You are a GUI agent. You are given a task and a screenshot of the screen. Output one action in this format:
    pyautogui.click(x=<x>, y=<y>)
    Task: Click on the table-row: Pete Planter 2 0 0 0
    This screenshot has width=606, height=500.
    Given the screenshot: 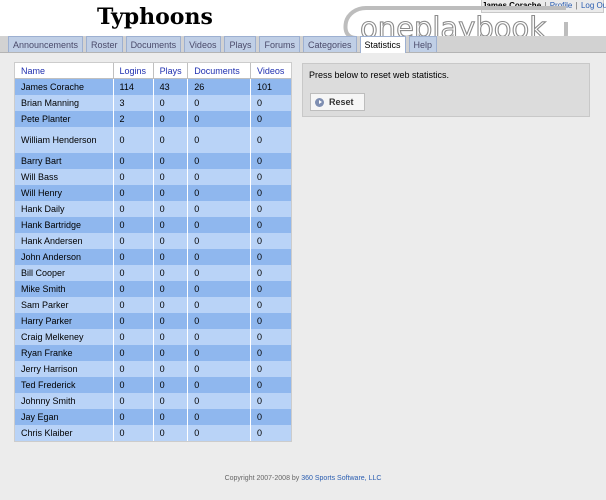 What is the action you would take?
    pyautogui.click(x=153, y=119)
    